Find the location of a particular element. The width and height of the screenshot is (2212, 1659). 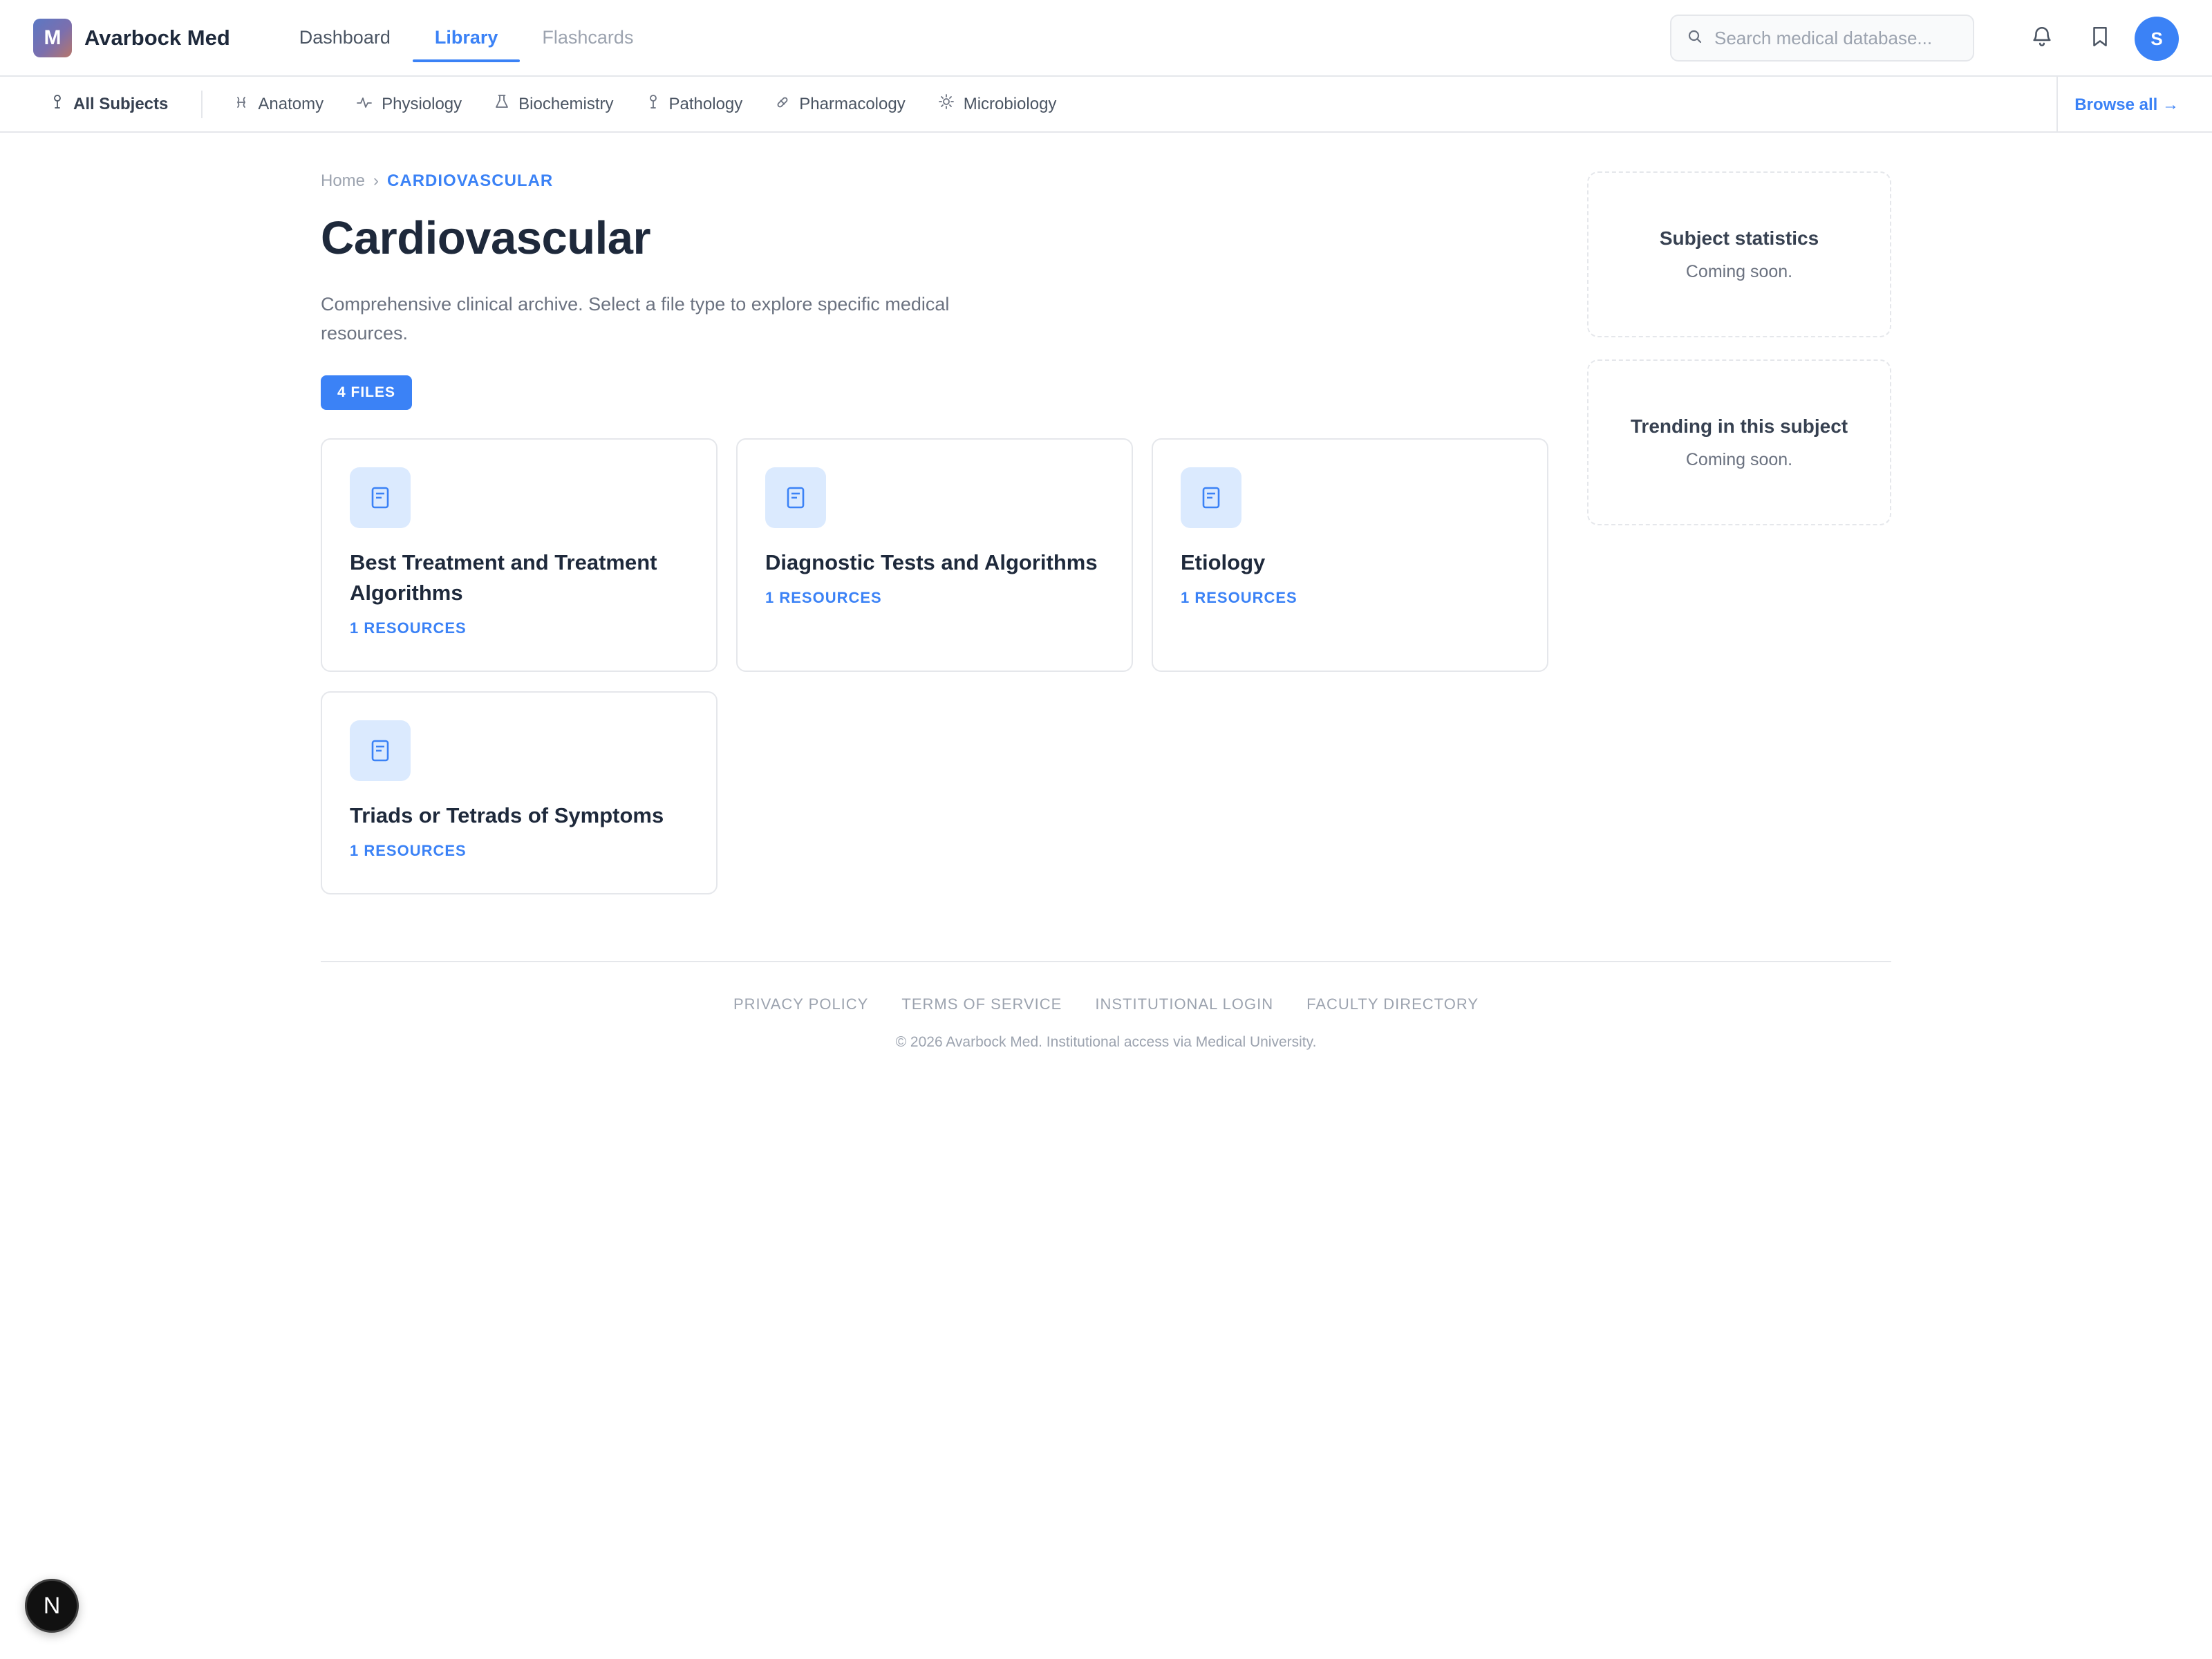

bell-icon is located at coordinates (2042, 38).